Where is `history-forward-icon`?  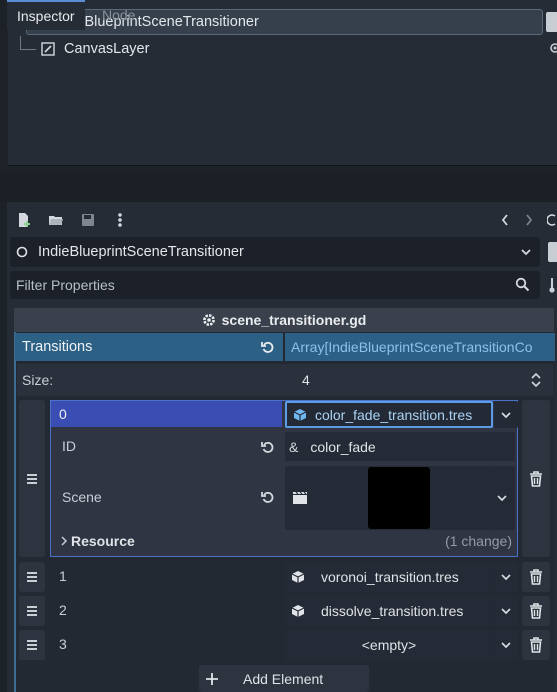 history-forward-icon is located at coordinates (529, 220).